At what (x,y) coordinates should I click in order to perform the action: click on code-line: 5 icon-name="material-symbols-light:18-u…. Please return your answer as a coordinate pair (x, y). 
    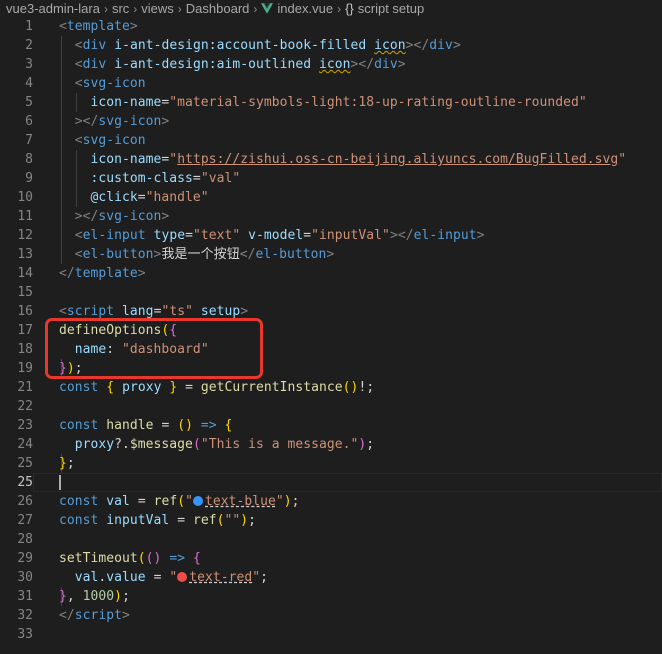
    Looking at the image, I should click on (331, 102).